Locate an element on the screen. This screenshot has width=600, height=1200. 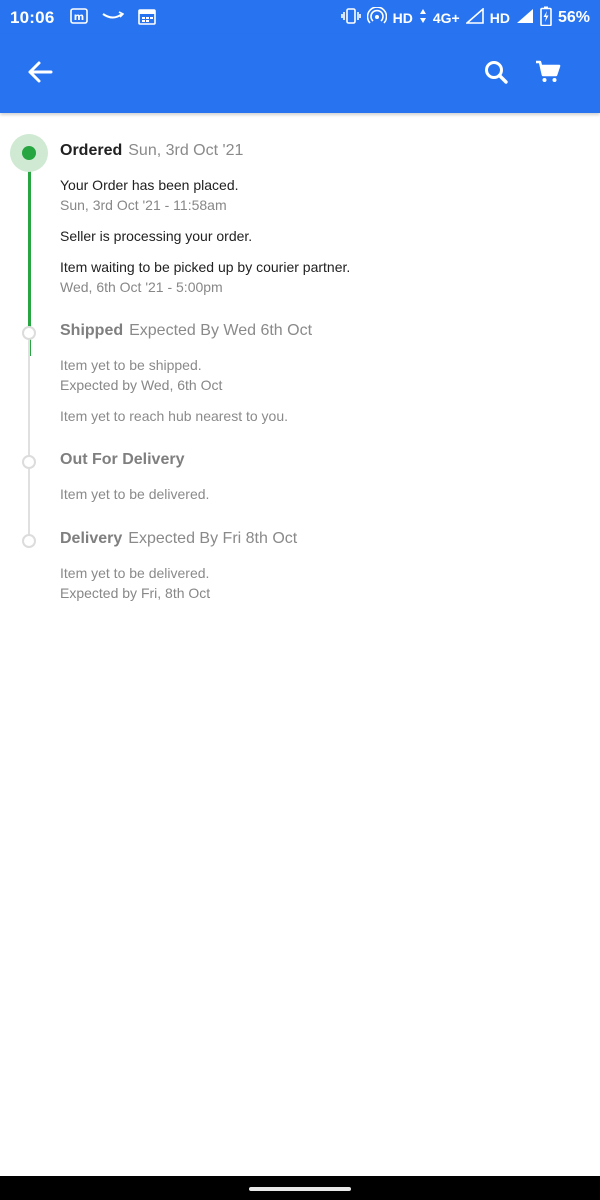
hotspot-icon is located at coordinates (376, 17).